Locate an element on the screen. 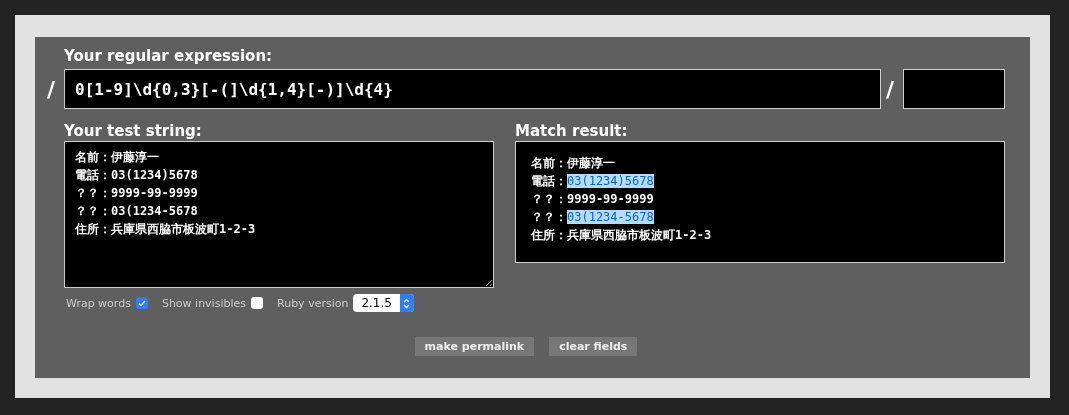  match-highlight: 03(1234-5678 is located at coordinates (610, 217).